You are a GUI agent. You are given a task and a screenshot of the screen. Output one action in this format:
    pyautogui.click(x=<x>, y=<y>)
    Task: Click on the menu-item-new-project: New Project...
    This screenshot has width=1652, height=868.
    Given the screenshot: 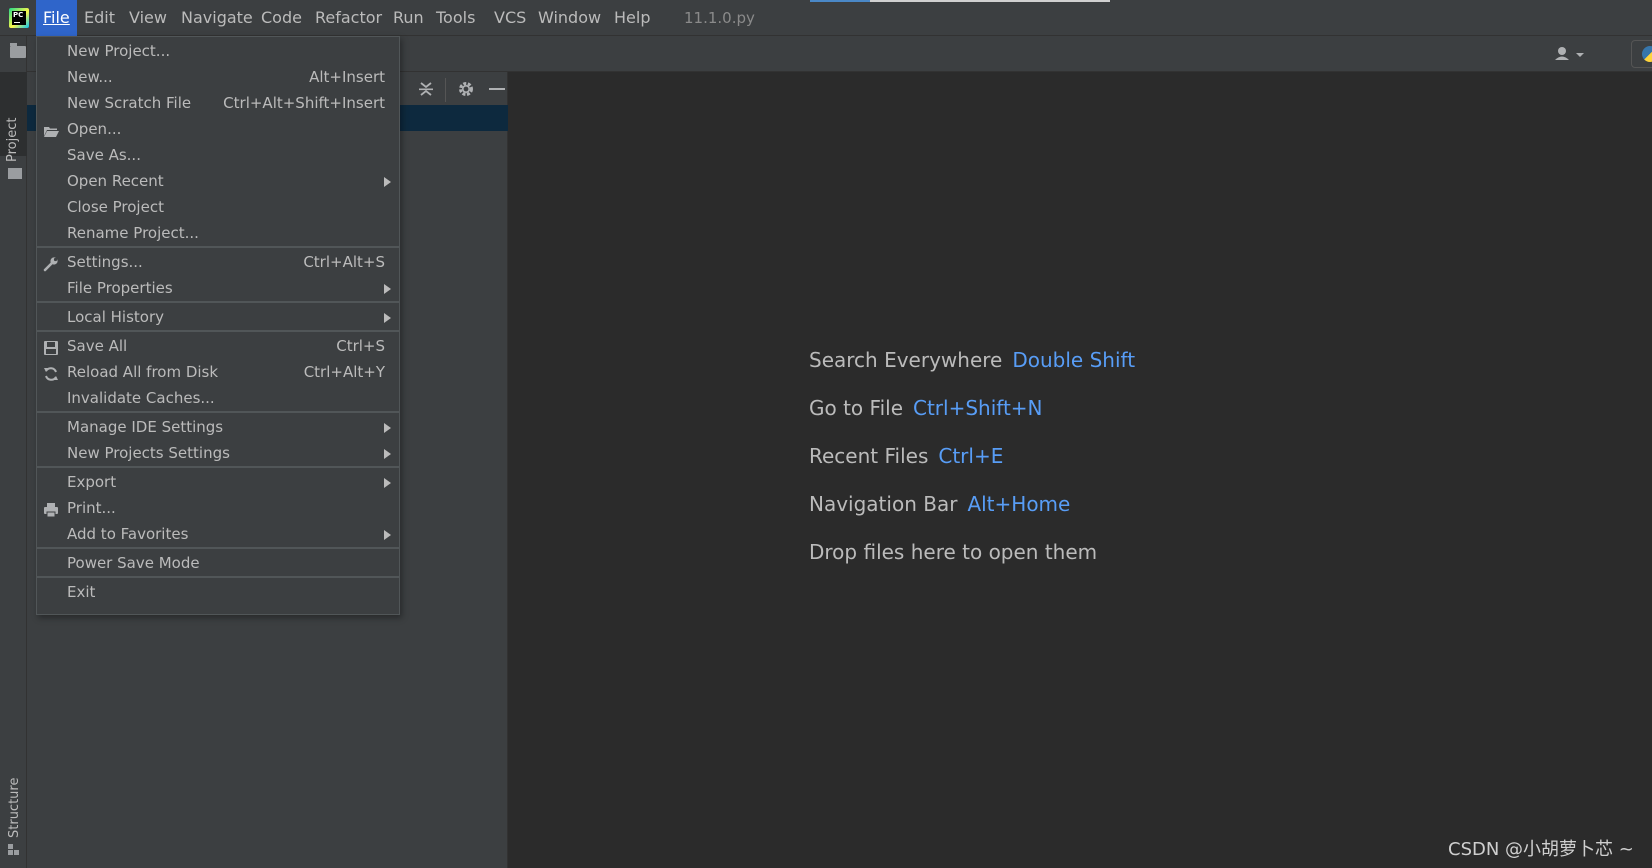 What is the action you would take?
    pyautogui.click(x=218, y=51)
    